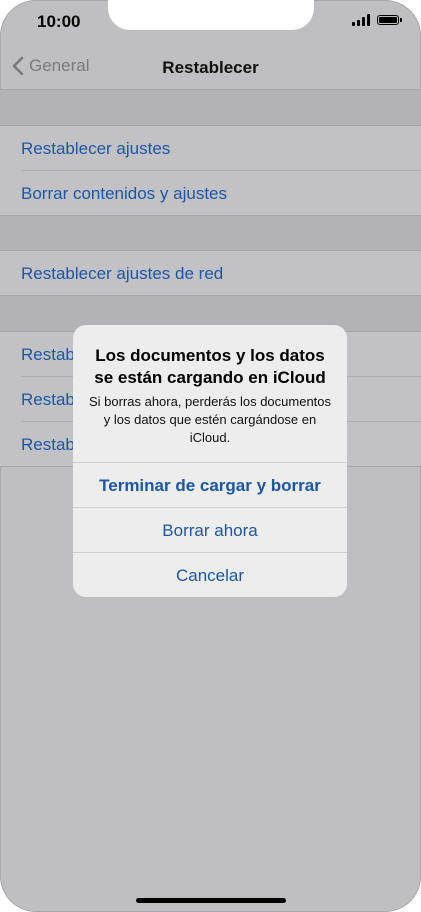 The image size is (421, 912). What do you see at coordinates (389, 20) in the screenshot?
I see `battery-icon` at bounding box center [389, 20].